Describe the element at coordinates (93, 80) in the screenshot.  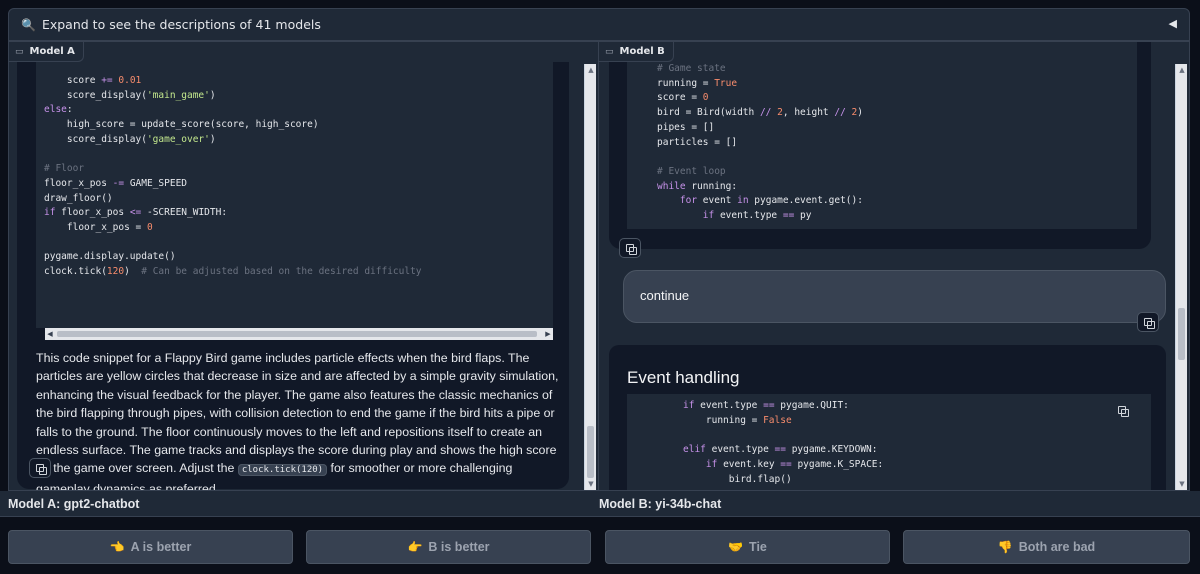
I see `code-line: score += 0.01` at that location.